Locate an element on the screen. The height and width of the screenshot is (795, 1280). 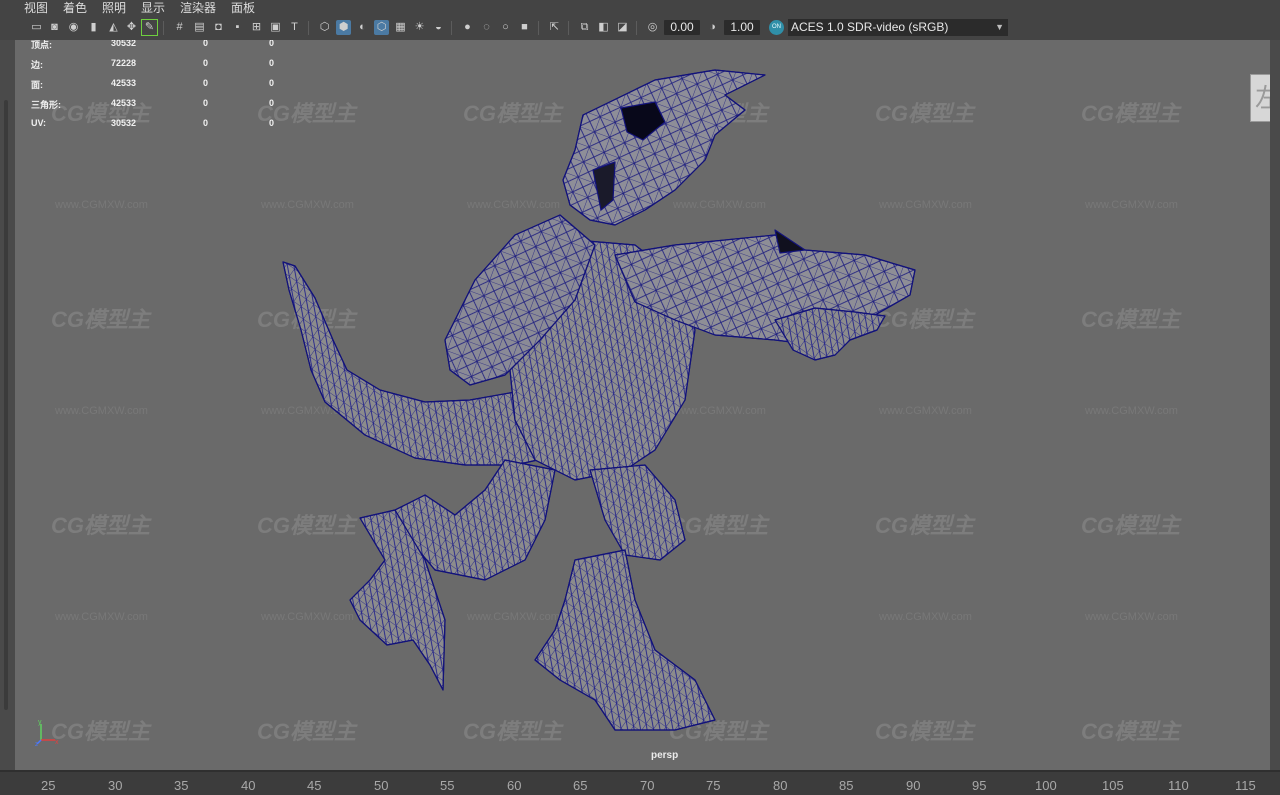
hud-row-uvs: UV: 30532 0 0 is located at coordinates (166, 124).